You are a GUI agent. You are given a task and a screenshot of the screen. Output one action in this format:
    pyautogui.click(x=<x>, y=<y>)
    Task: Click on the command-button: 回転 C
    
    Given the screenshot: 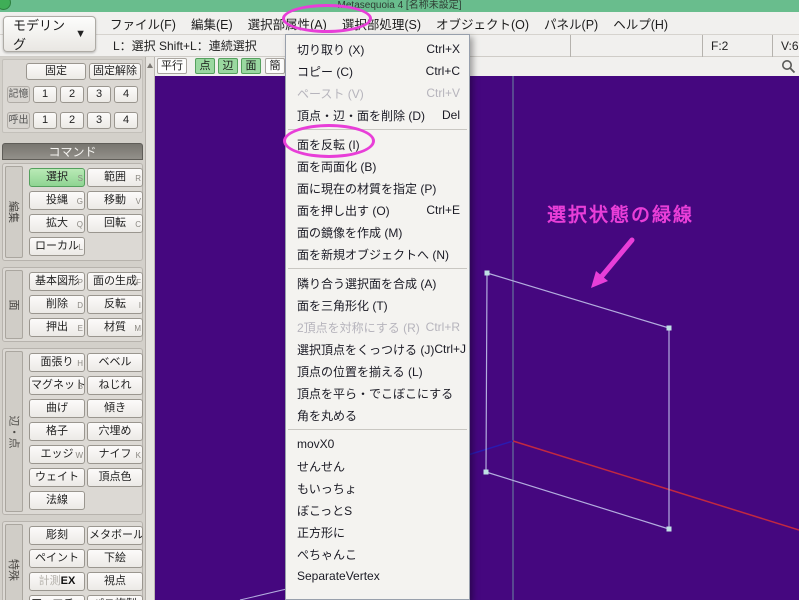 What is the action you would take?
    pyautogui.click(x=115, y=223)
    